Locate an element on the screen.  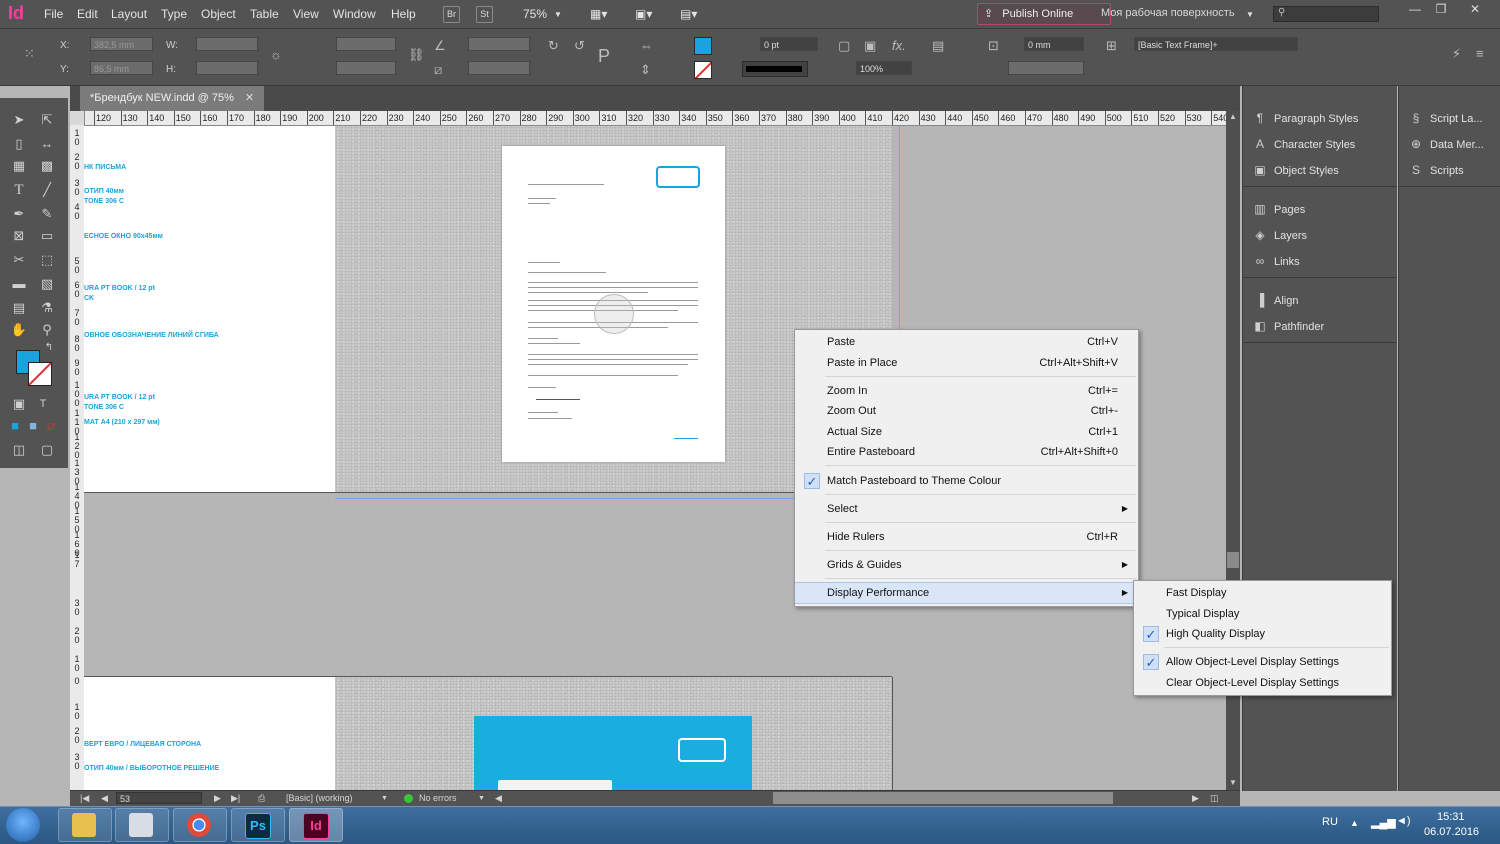
rotate-ccw-icon: ↺ is located at coordinates (579, 46).